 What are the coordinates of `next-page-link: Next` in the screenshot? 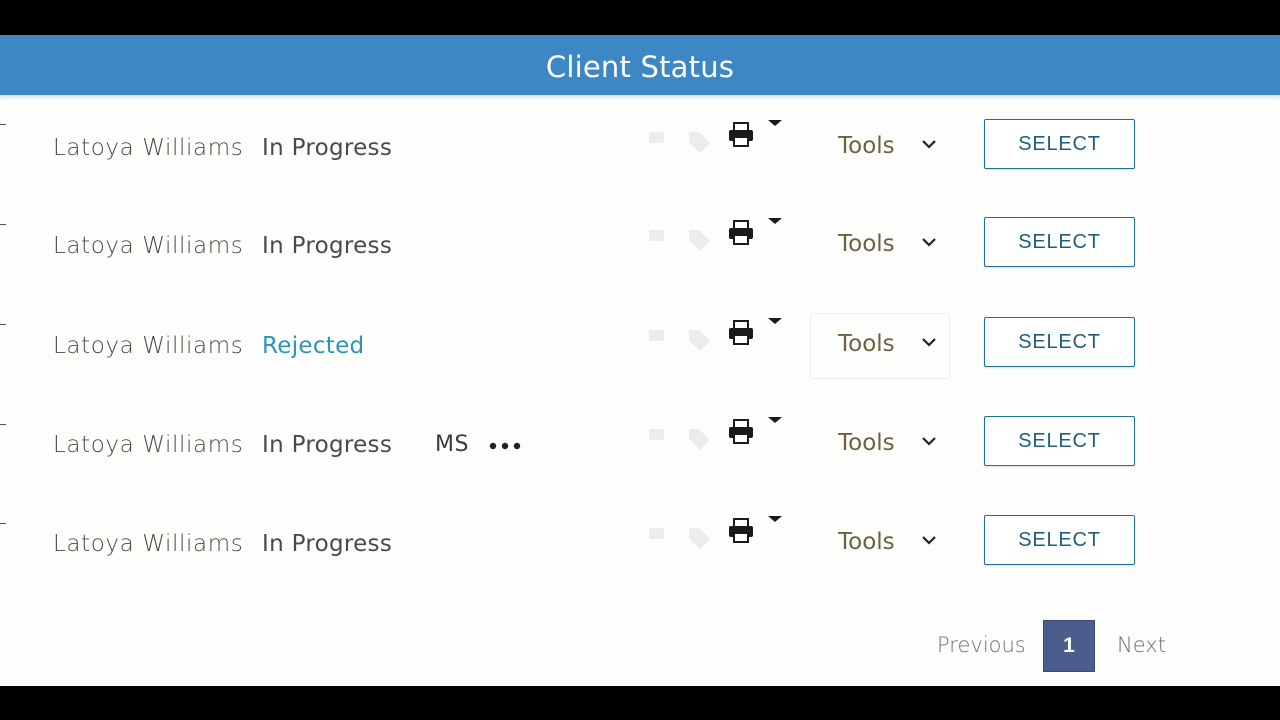 It's located at (1141, 645).